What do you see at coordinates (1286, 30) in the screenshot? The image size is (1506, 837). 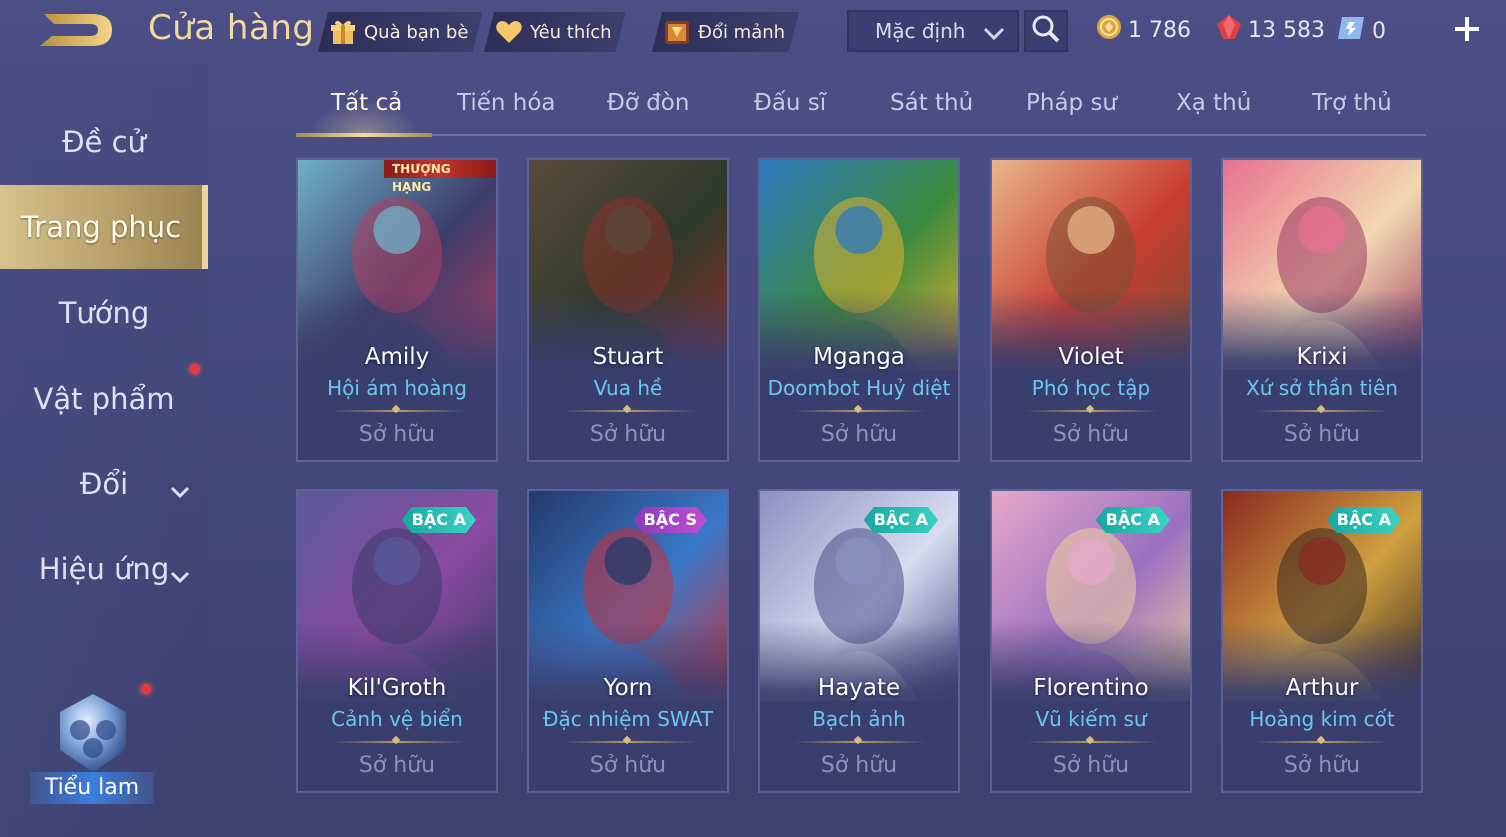 I see `gem-value: 13 583` at bounding box center [1286, 30].